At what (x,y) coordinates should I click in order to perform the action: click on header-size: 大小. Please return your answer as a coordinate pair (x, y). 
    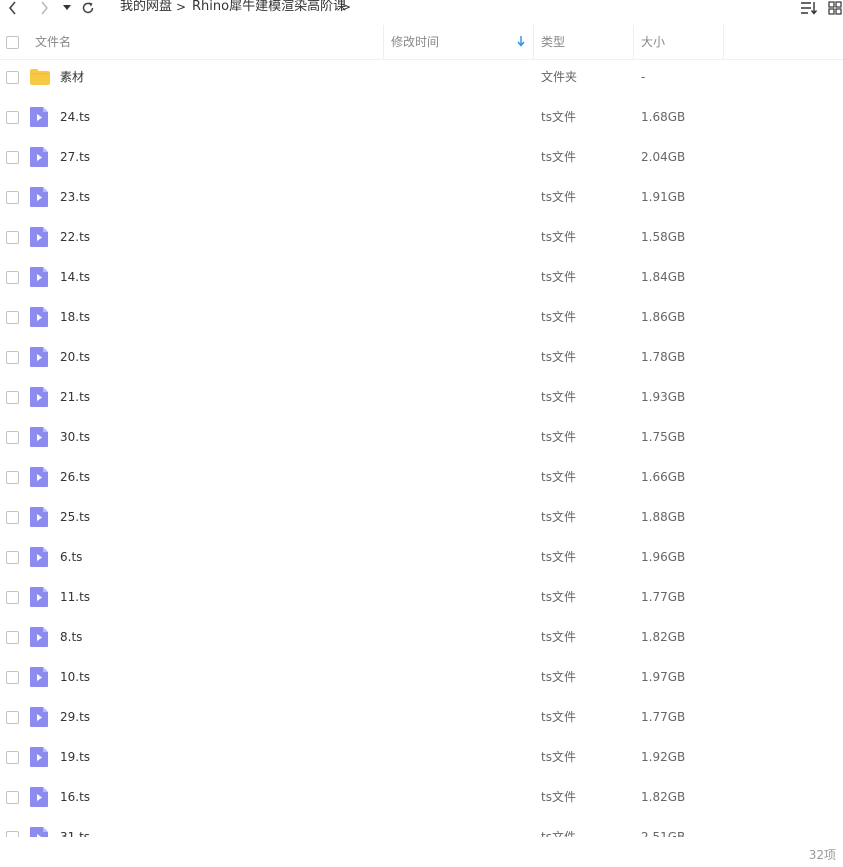
    Looking at the image, I should click on (653, 42).